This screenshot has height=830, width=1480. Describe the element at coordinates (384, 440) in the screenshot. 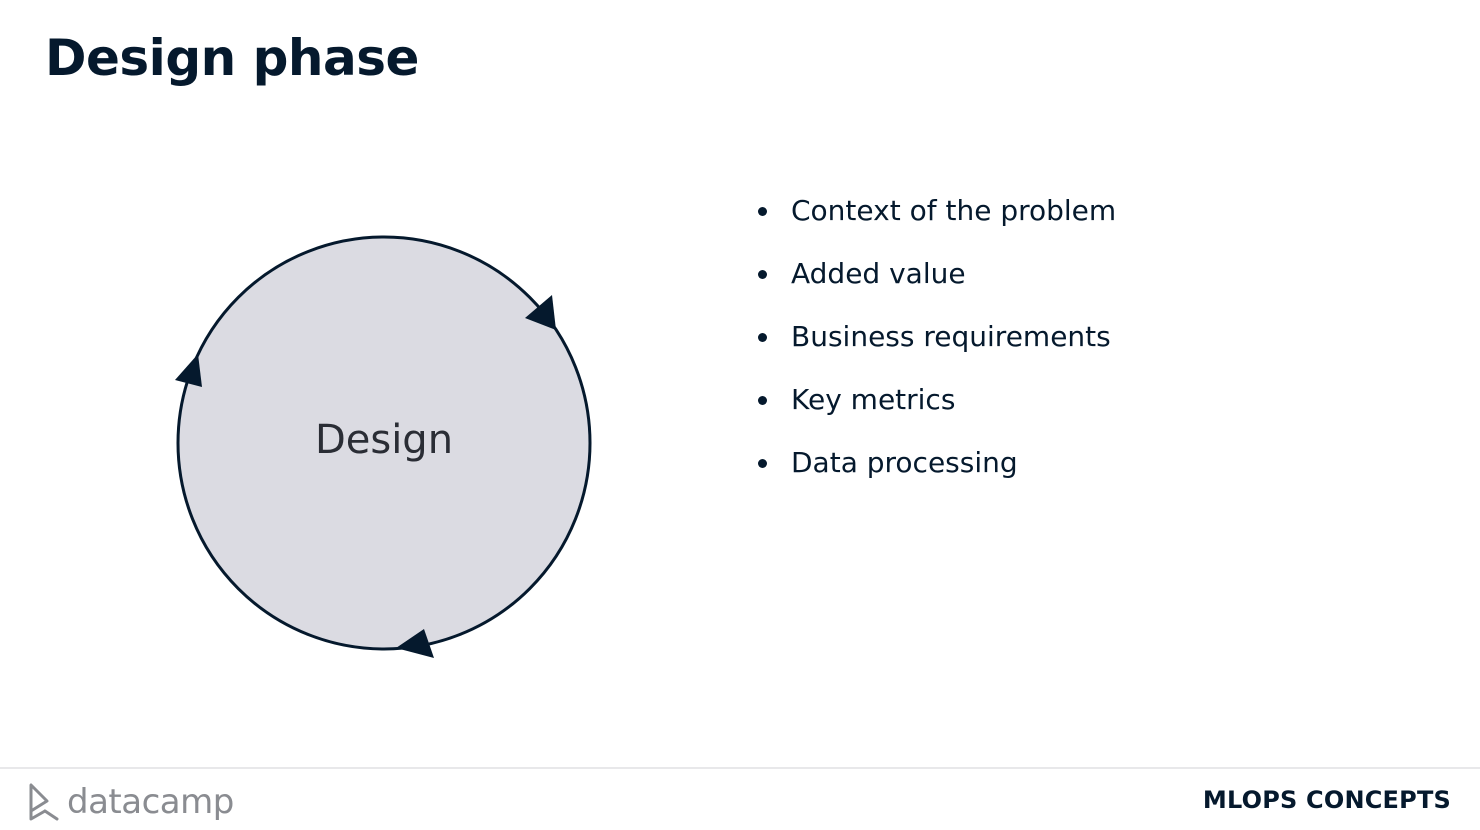

I see `design-cycle-label: Design` at that location.